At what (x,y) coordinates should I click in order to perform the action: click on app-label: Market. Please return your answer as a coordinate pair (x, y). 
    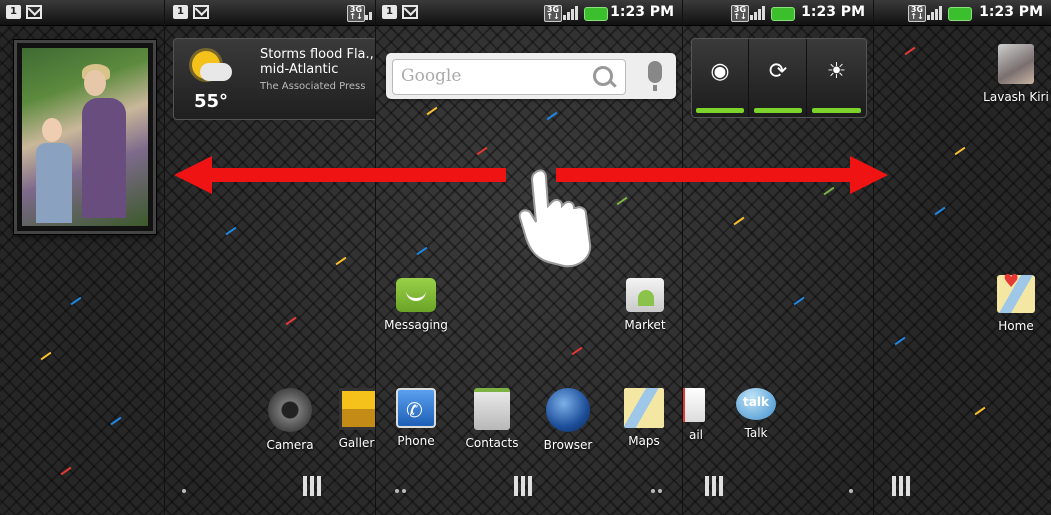
    Looking at the image, I should click on (645, 325).